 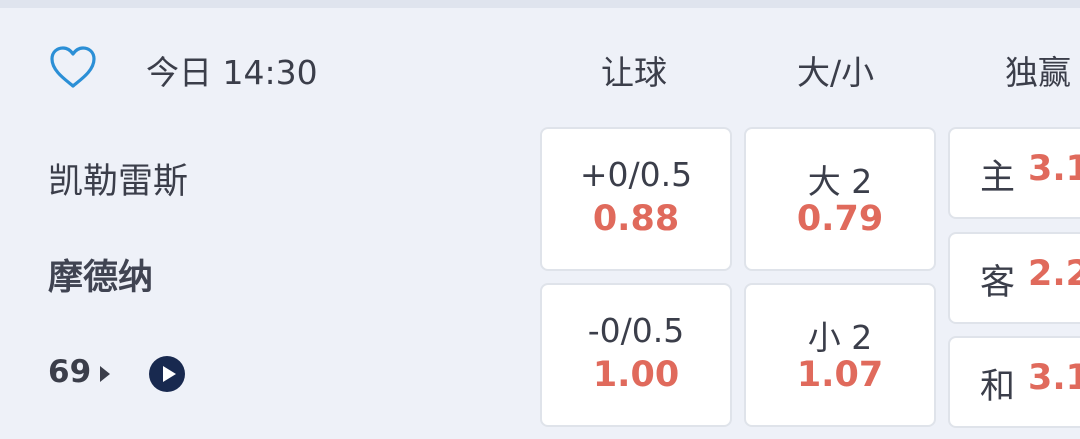 I want to click on top-divider, so click(x=540, y=4).